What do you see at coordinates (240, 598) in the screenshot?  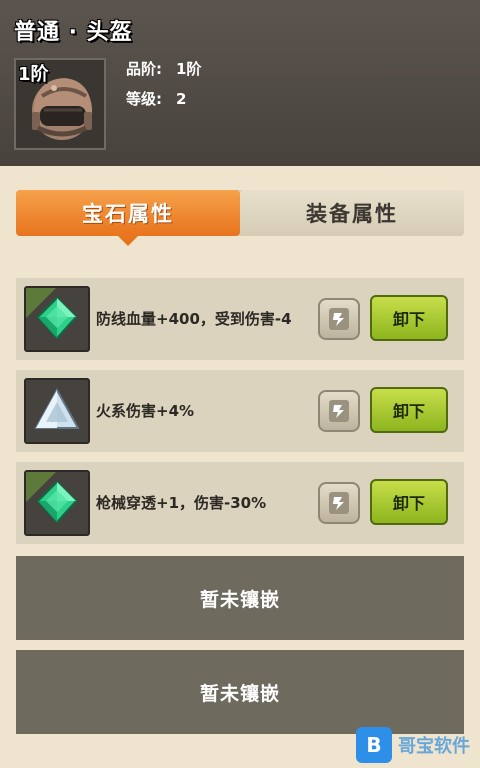 I see `empty-gem-slot: 暂未镶嵌` at bounding box center [240, 598].